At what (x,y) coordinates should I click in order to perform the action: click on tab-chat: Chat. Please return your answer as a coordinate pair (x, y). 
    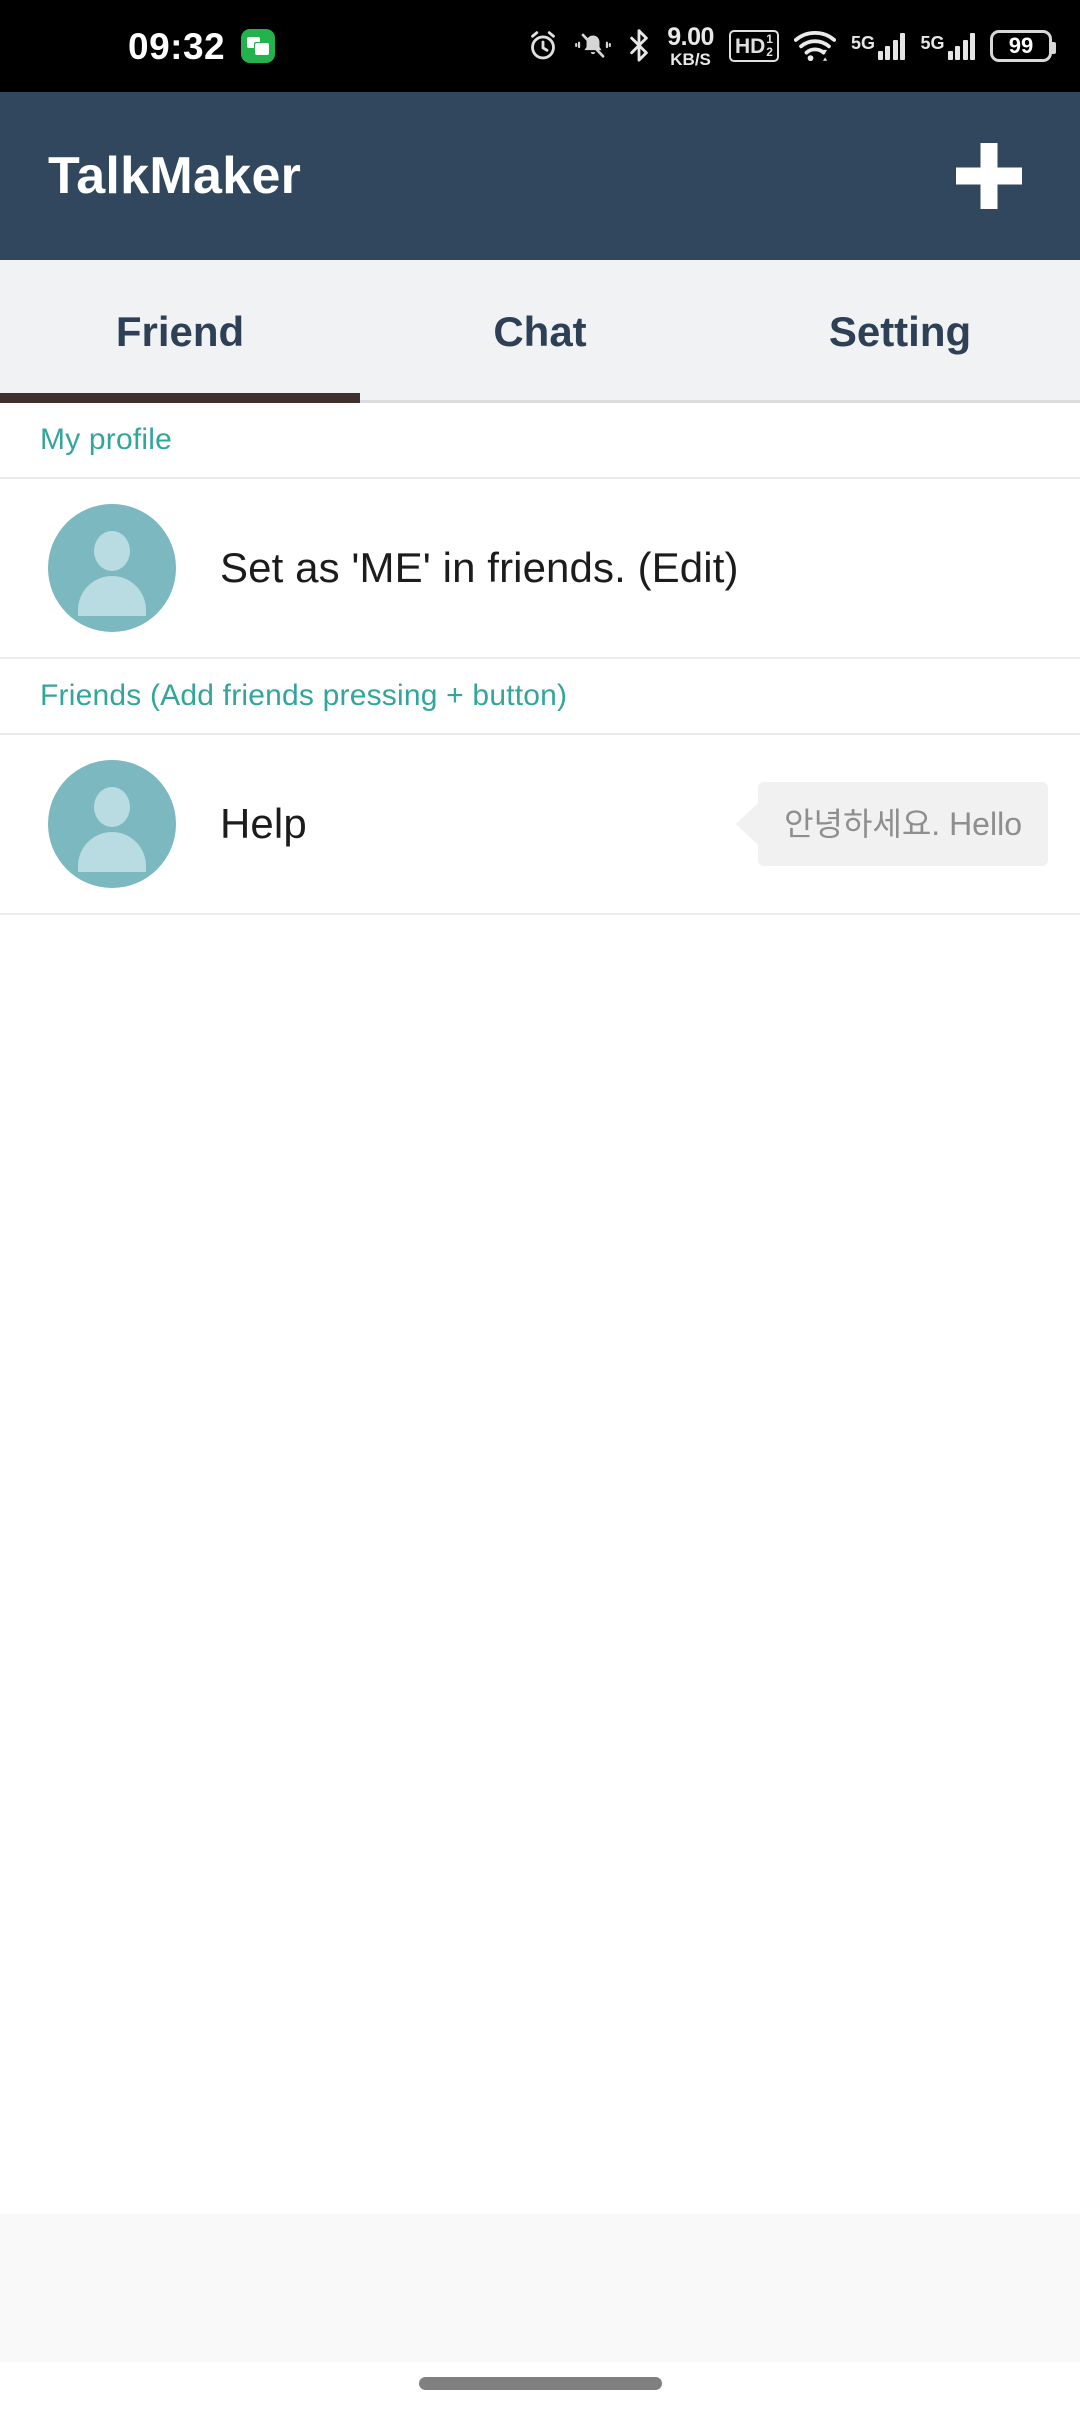
    Looking at the image, I should click on (540, 331).